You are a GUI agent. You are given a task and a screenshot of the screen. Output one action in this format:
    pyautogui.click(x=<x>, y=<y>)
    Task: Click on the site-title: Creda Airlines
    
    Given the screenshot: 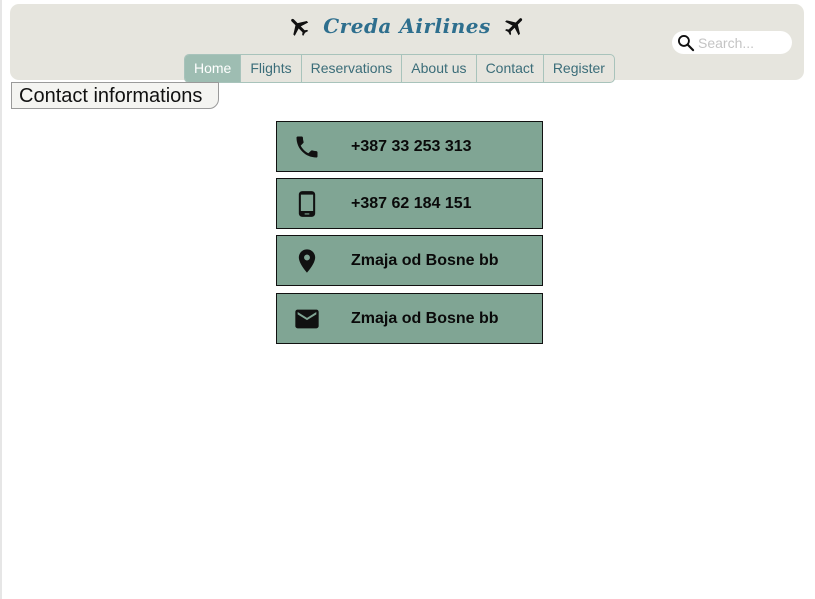 What is the action you would take?
    pyautogui.click(x=406, y=26)
    